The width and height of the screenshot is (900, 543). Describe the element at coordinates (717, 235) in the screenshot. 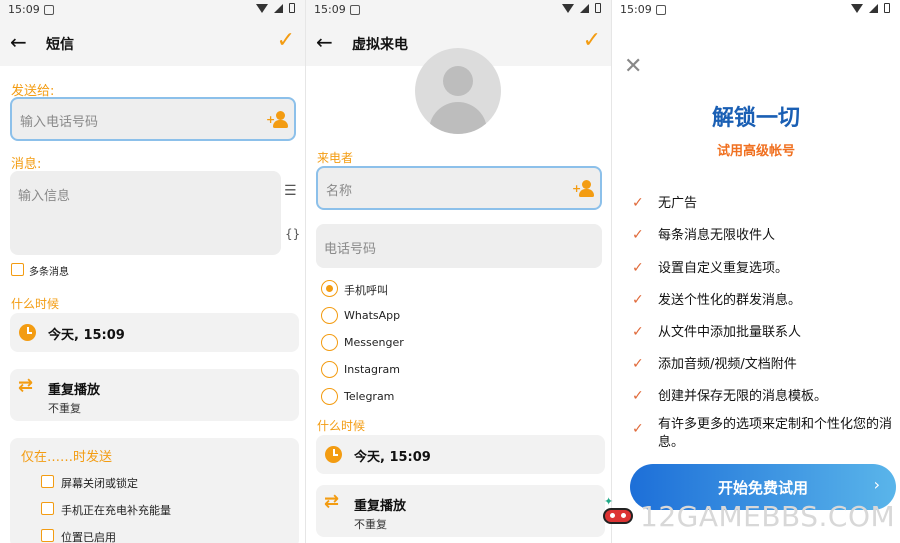

I see `feature-text: 每条消息无限收件人` at that location.